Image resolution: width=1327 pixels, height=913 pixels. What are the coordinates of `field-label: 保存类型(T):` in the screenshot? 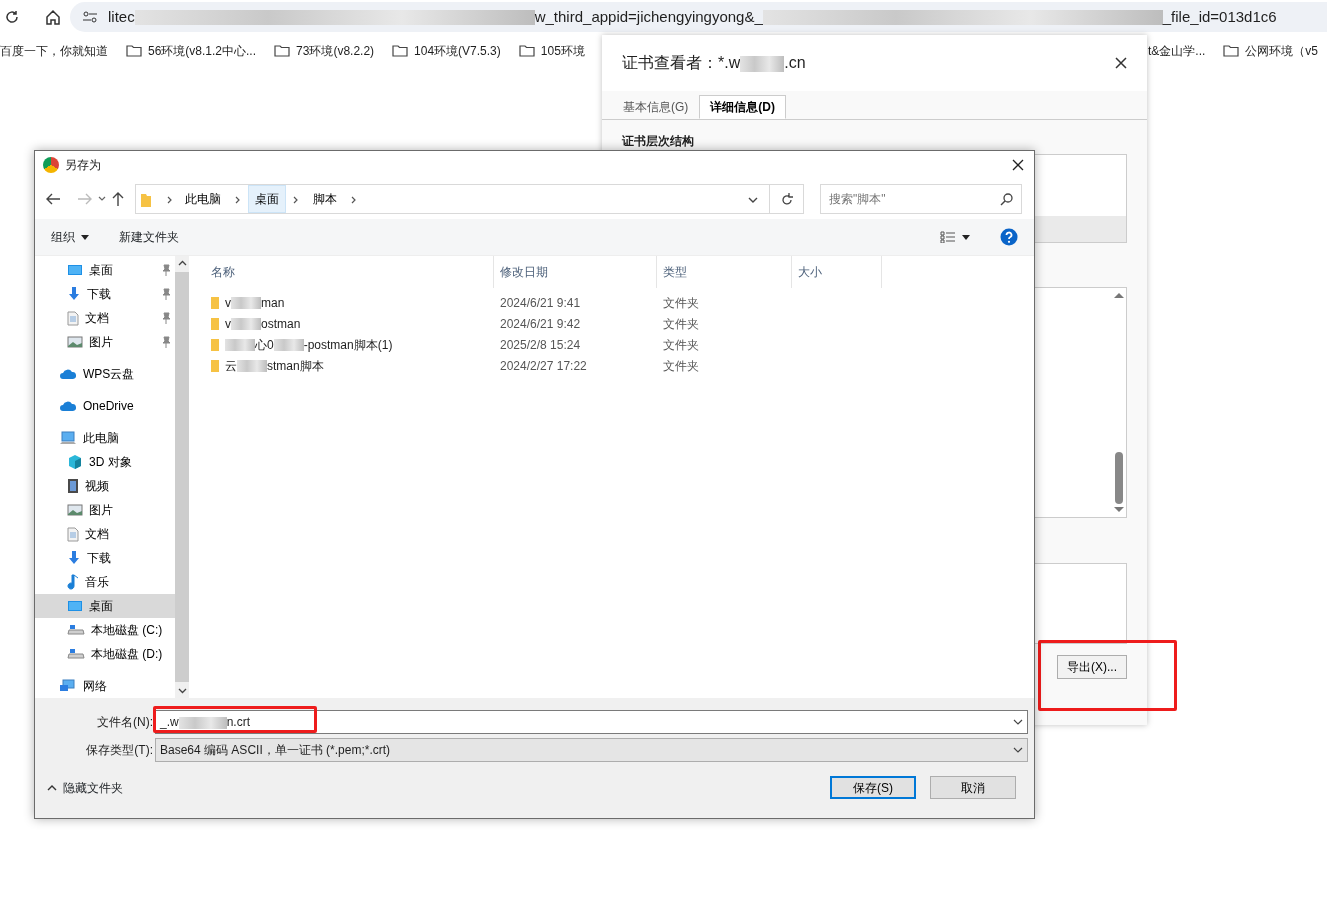 It's located at (119, 750).